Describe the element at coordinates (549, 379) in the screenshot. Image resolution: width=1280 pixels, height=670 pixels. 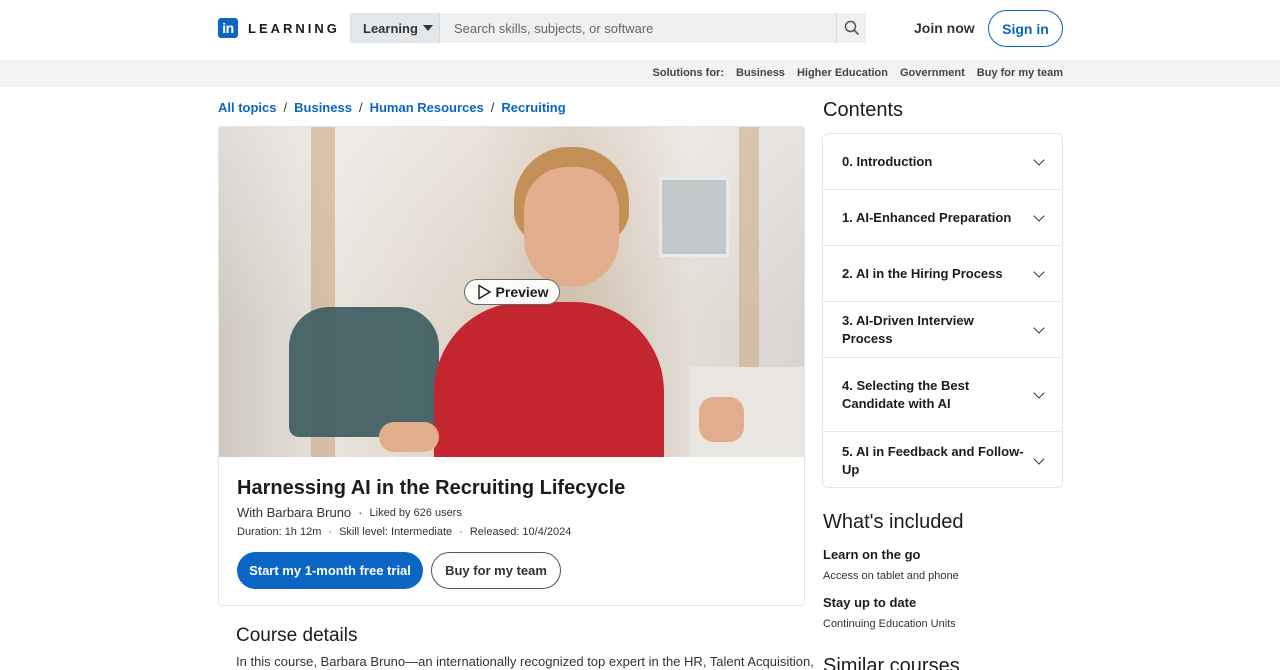
I see `instructor-body` at that location.